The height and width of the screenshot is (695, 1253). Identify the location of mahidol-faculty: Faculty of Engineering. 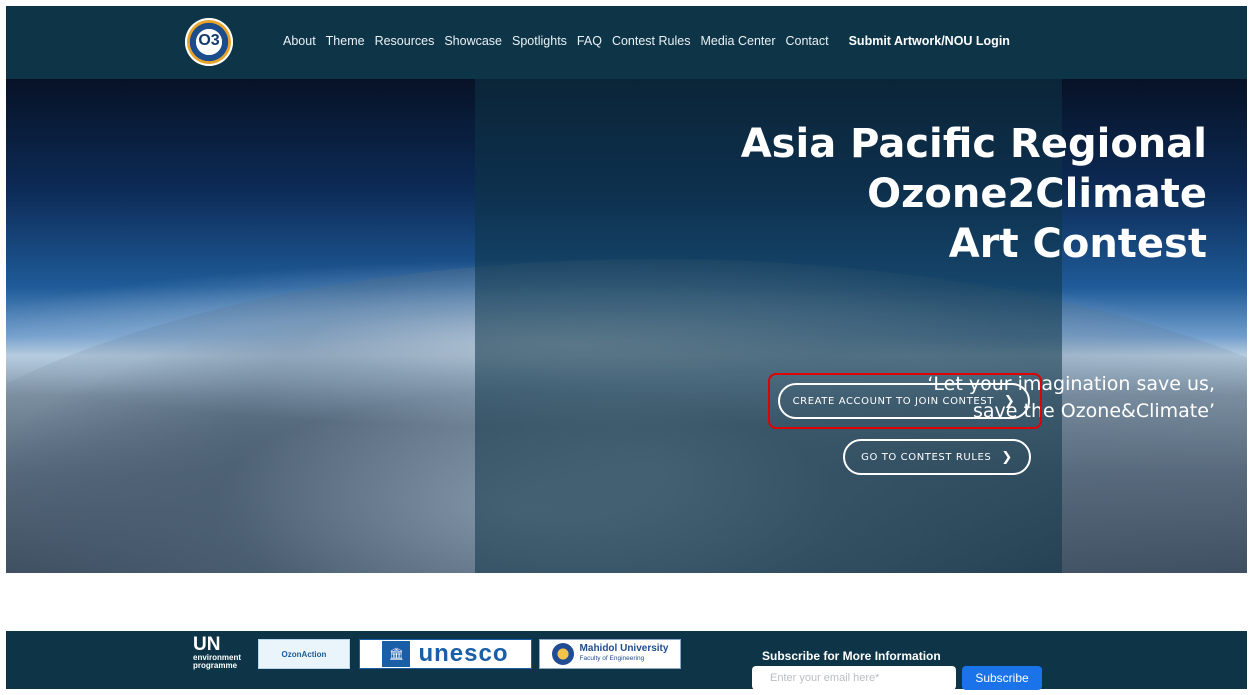
(612, 658).